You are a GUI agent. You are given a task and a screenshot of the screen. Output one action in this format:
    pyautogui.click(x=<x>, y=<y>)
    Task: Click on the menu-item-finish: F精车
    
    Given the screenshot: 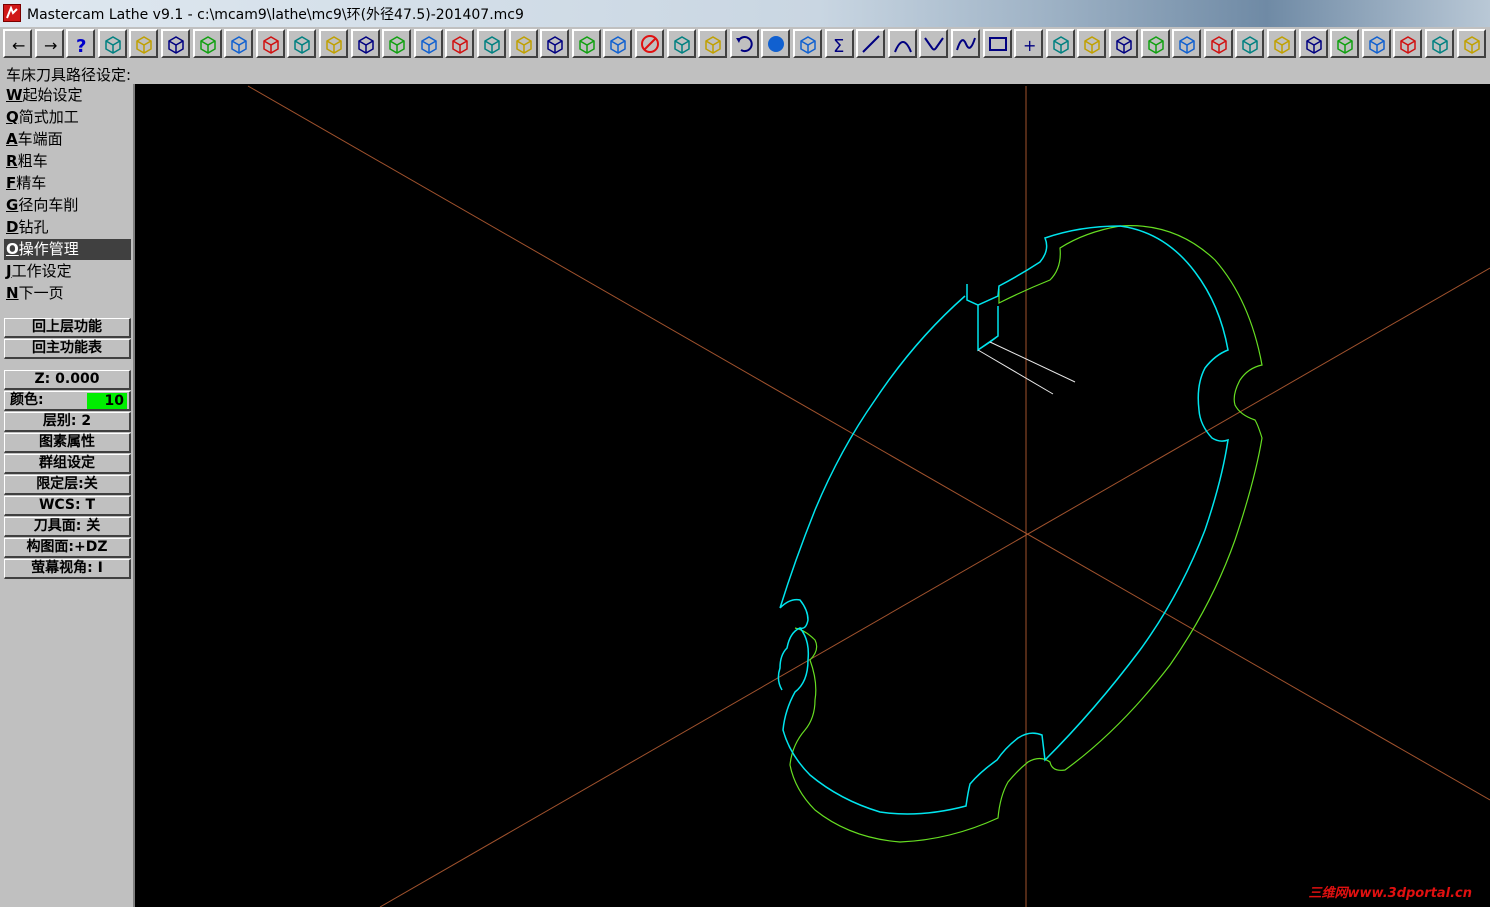 What is the action you would take?
    pyautogui.click(x=67, y=183)
    